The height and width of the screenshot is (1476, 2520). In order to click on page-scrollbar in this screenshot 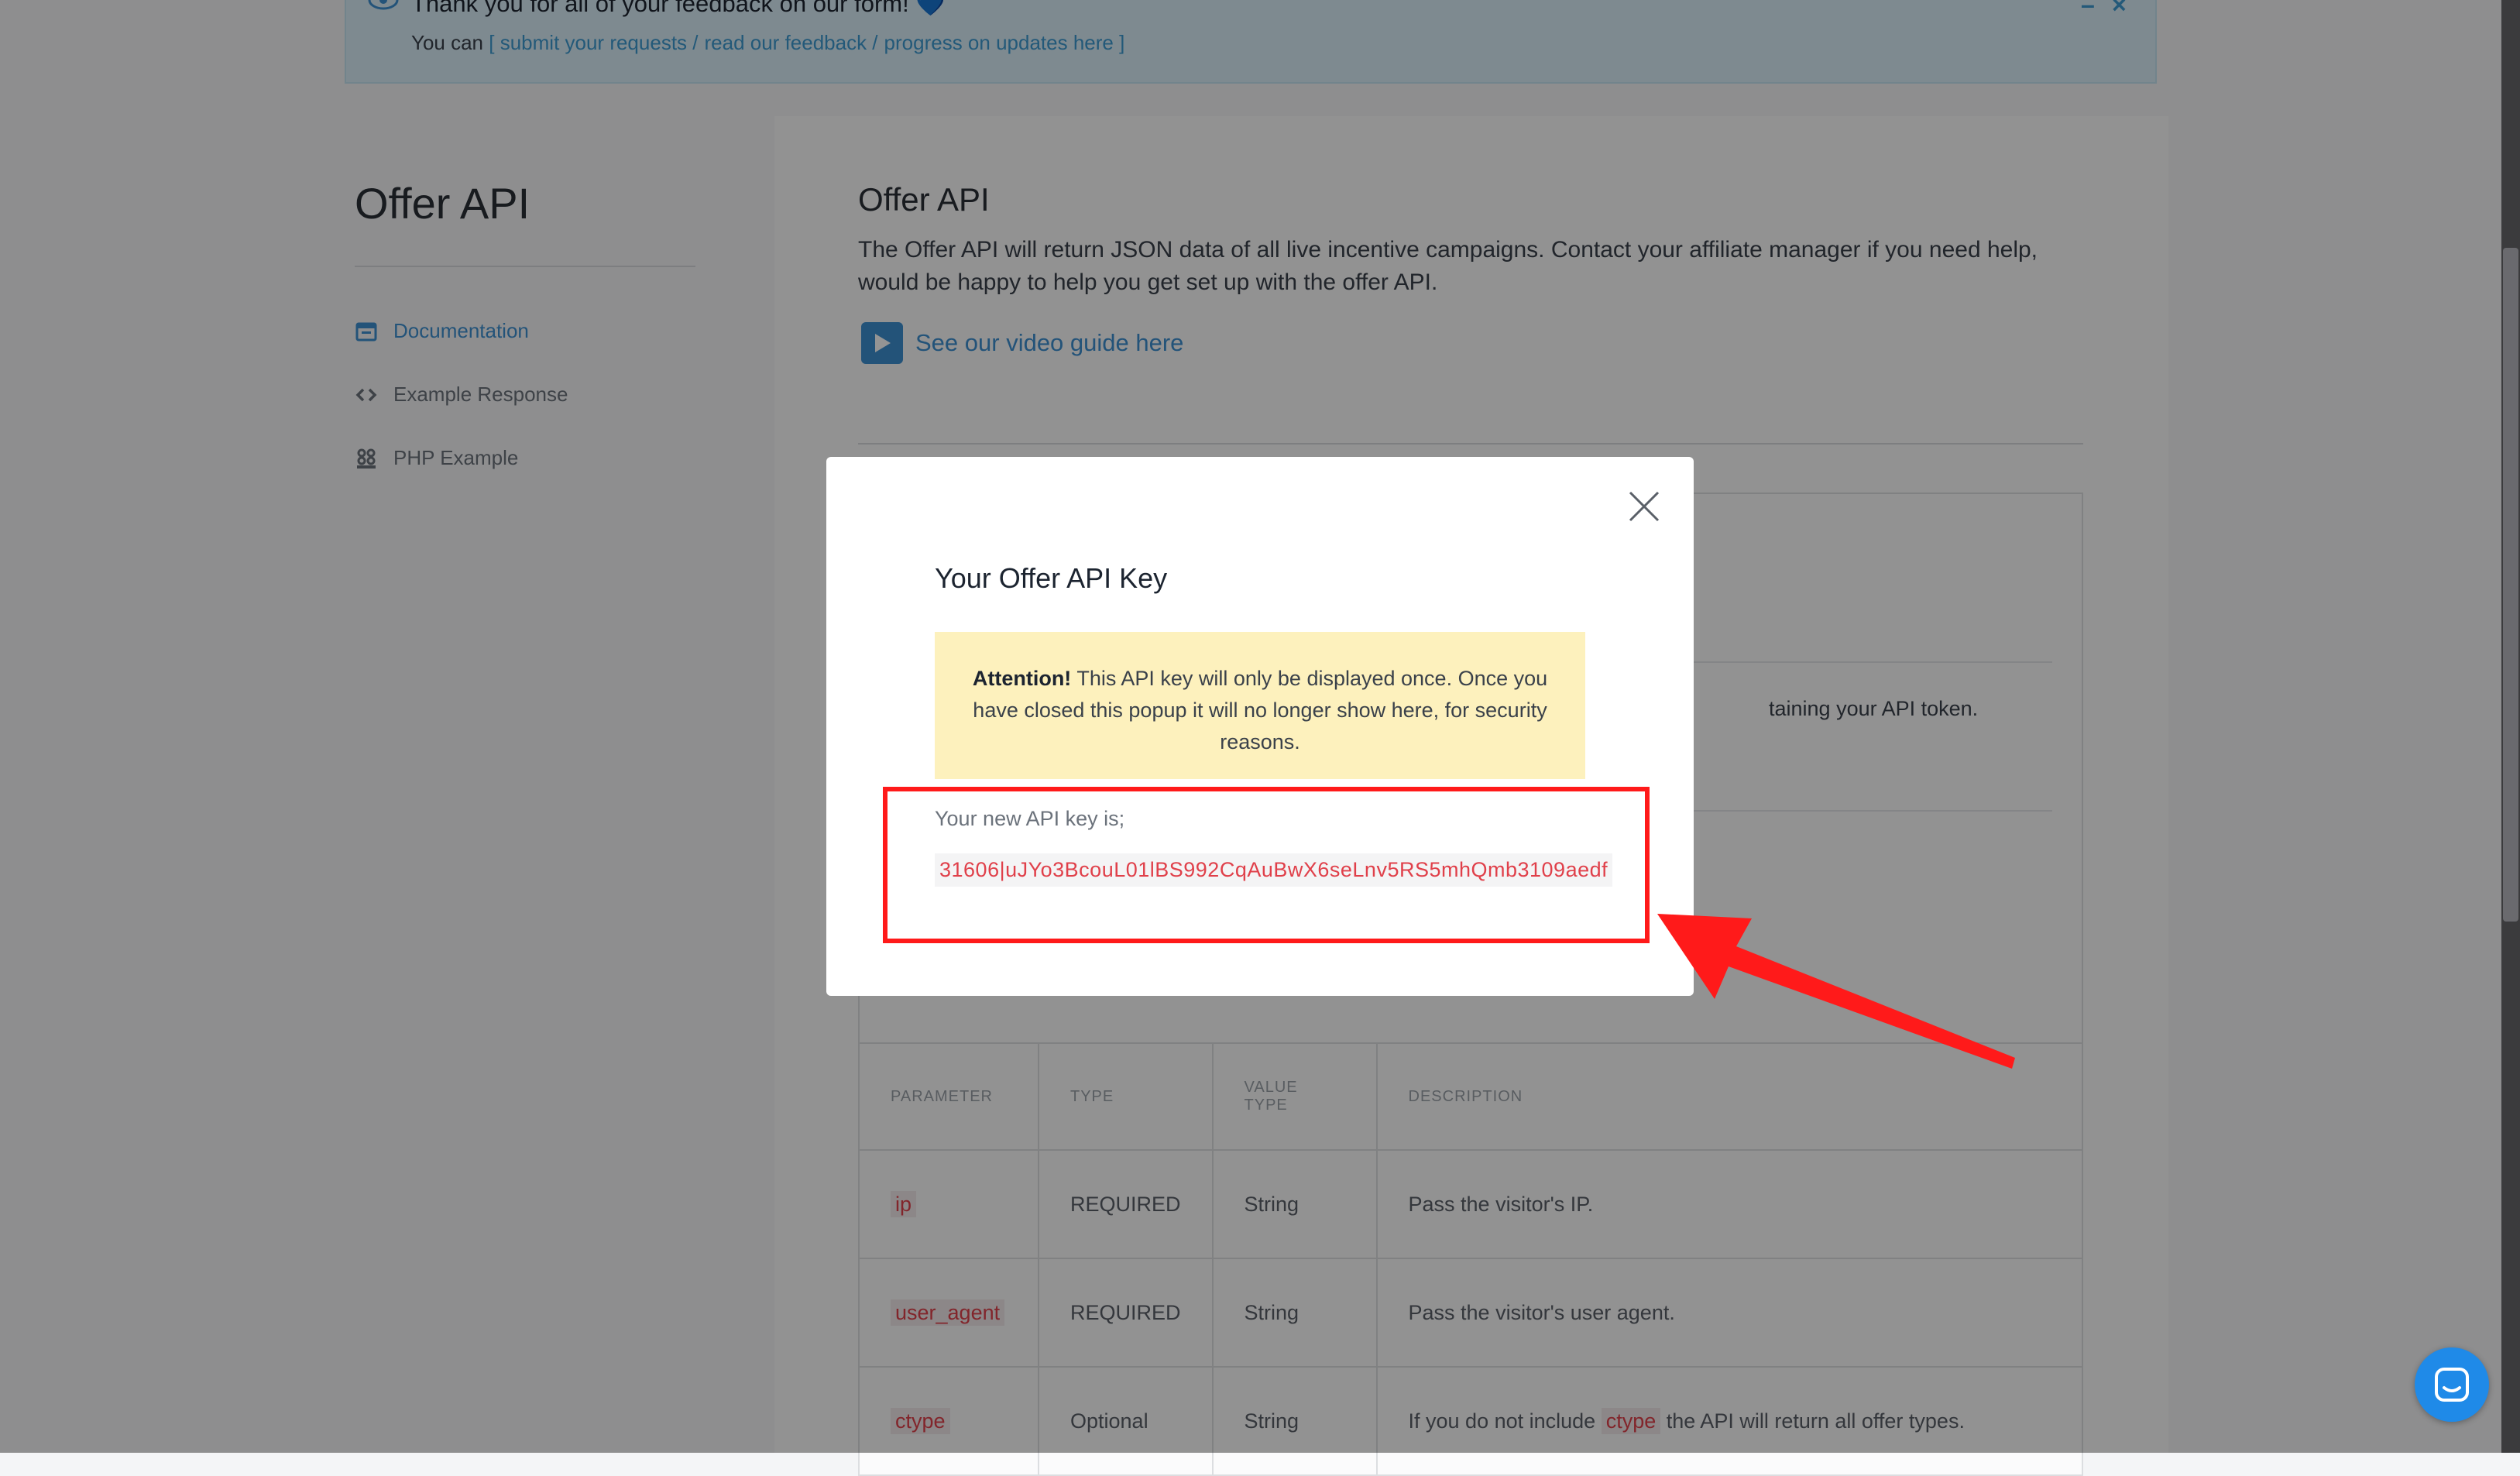, I will do `click(2511, 726)`.